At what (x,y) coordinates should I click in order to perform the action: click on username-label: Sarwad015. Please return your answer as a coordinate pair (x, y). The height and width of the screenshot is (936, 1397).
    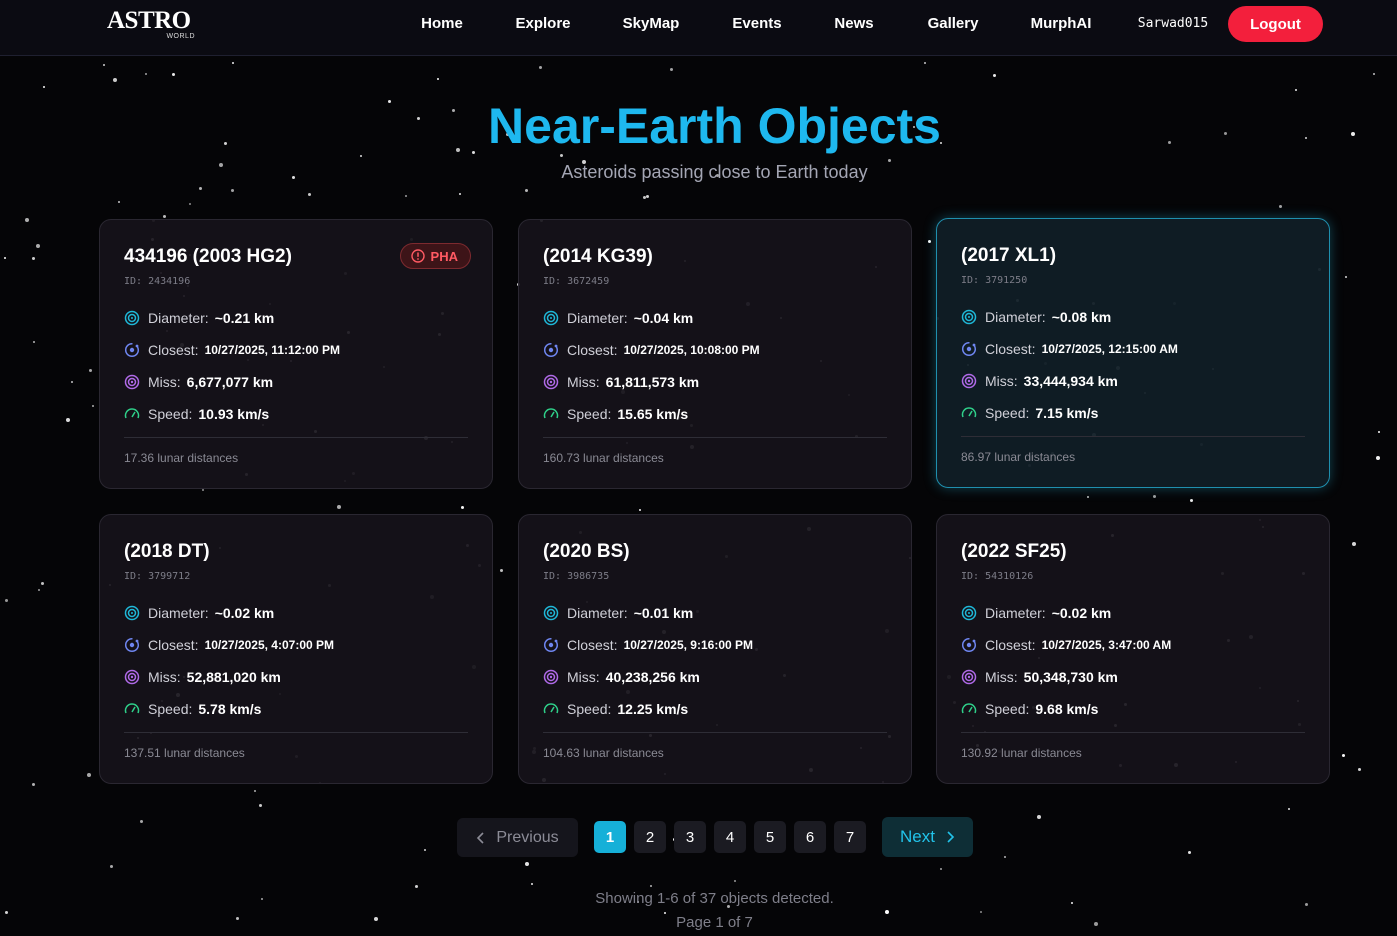
    Looking at the image, I should click on (1173, 23).